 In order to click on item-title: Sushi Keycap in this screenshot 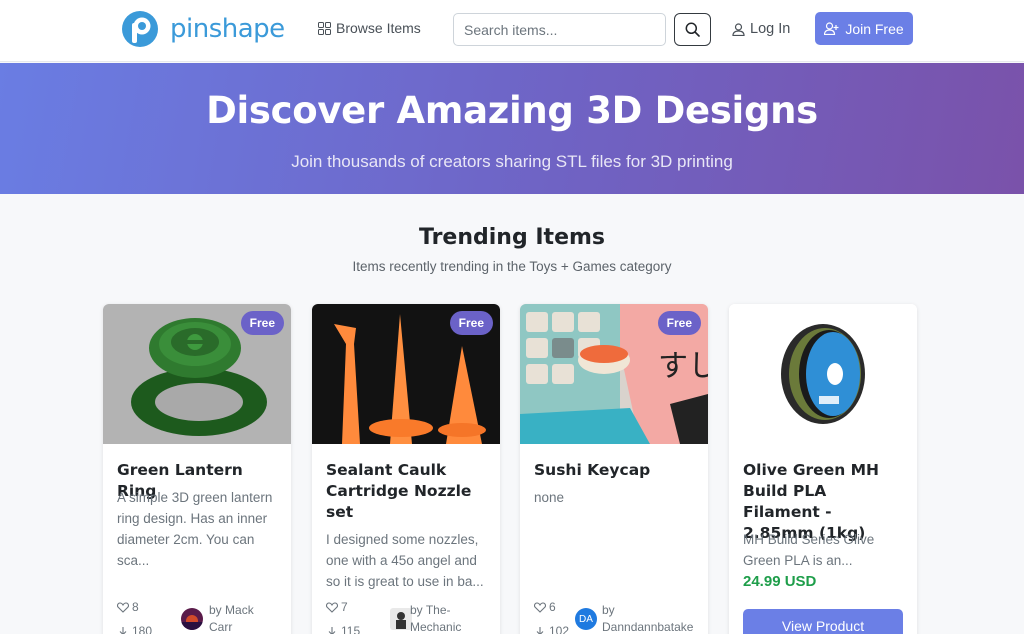, I will do `click(616, 470)`.